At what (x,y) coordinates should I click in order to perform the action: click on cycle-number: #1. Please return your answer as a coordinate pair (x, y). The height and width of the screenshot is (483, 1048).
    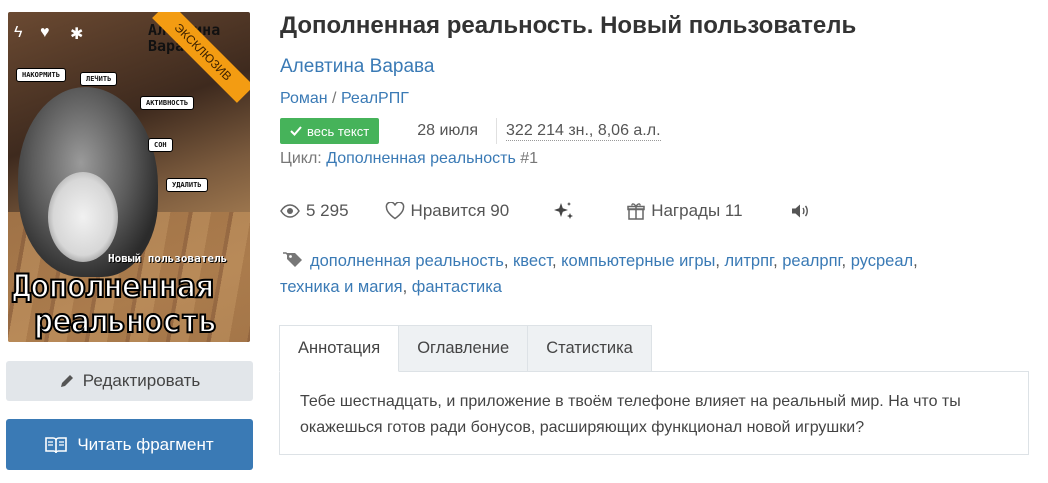
    Looking at the image, I should click on (529, 158).